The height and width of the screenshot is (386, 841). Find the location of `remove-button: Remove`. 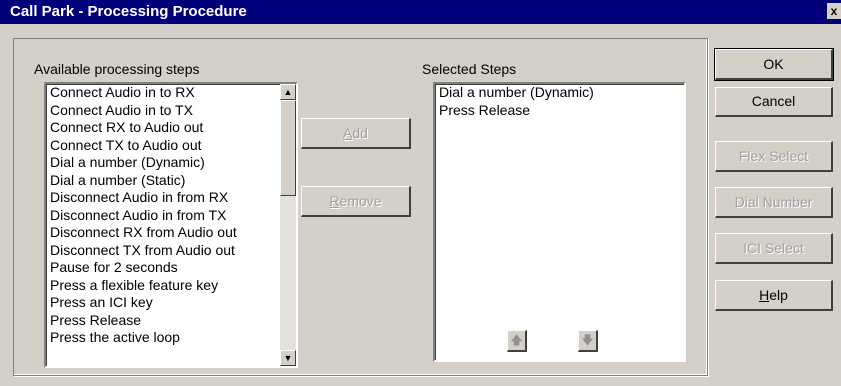

remove-button: Remove is located at coordinates (356, 201).